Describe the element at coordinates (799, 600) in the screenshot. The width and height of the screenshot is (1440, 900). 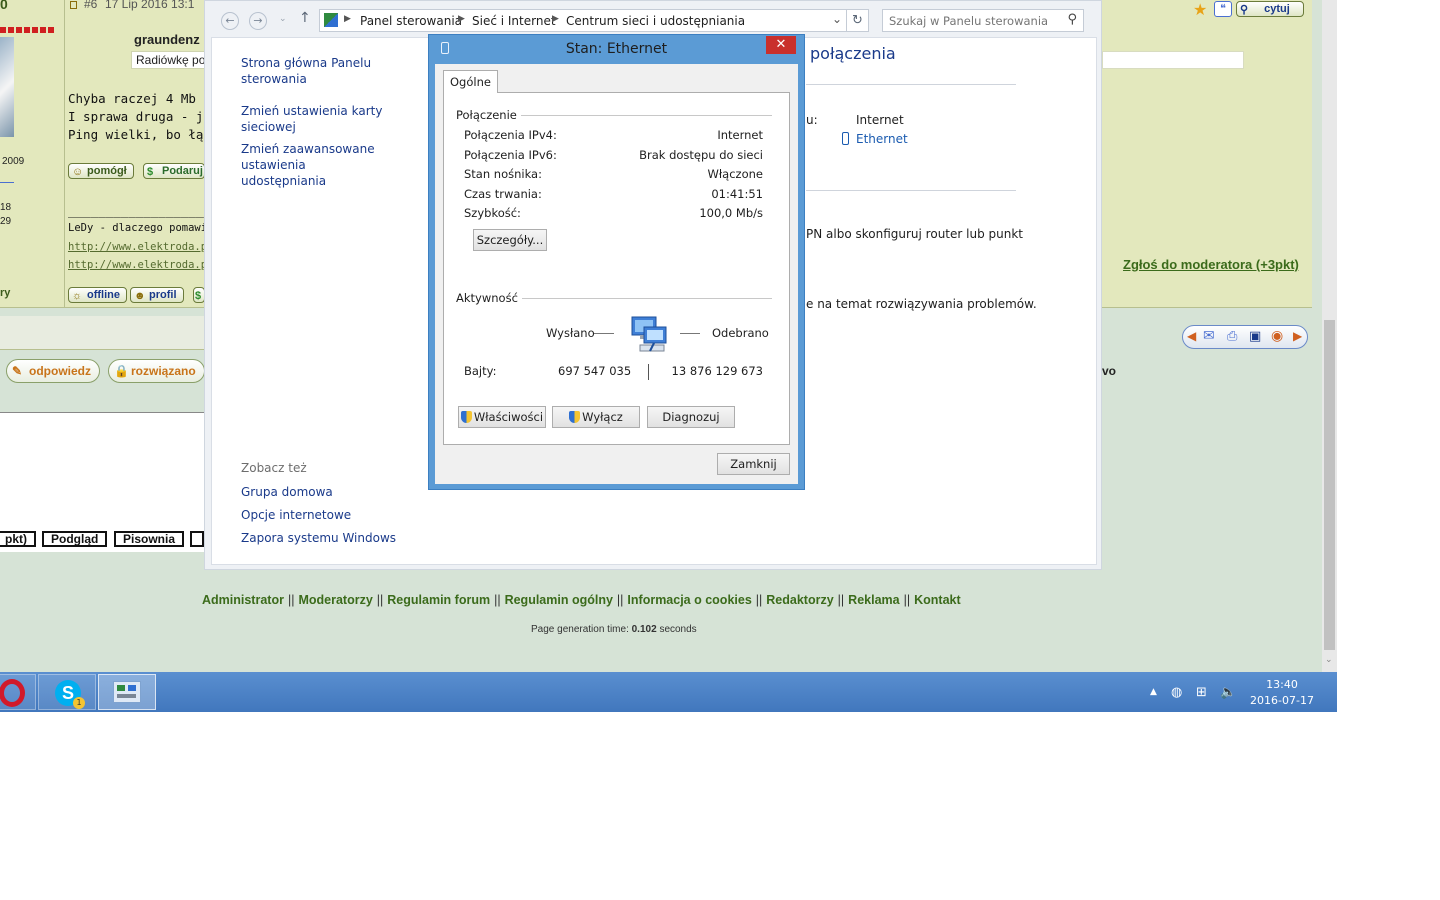
I see `footer-link-editors: Redaktorzy` at that location.